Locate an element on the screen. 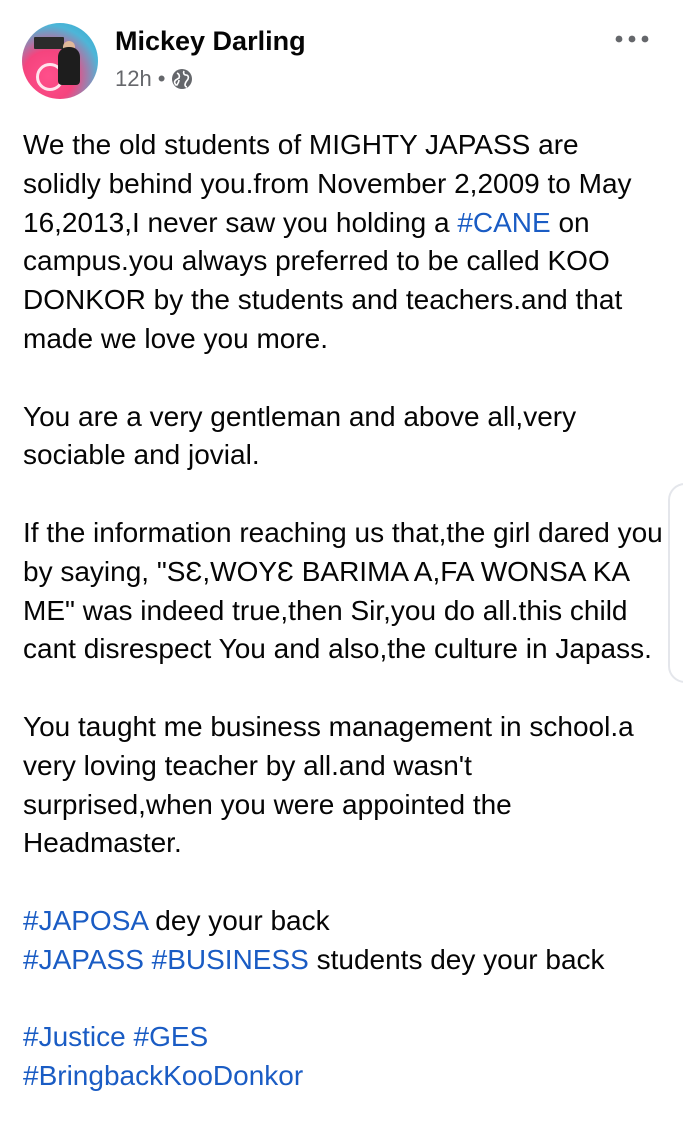 This screenshot has width=683, height=1134. author-avatar is located at coordinates (60, 61).